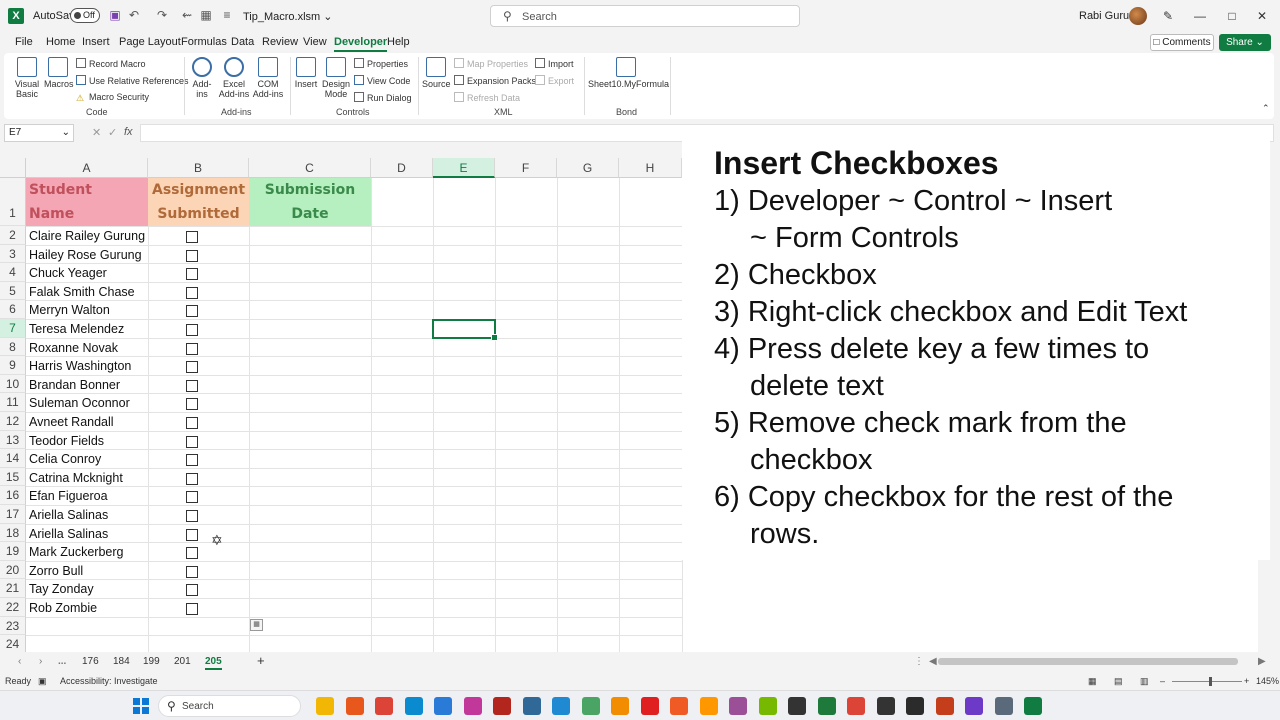  What do you see at coordinates (87, 168) in the screenshot?
I see `column-header-a: A` at bounding box center [87, 168].